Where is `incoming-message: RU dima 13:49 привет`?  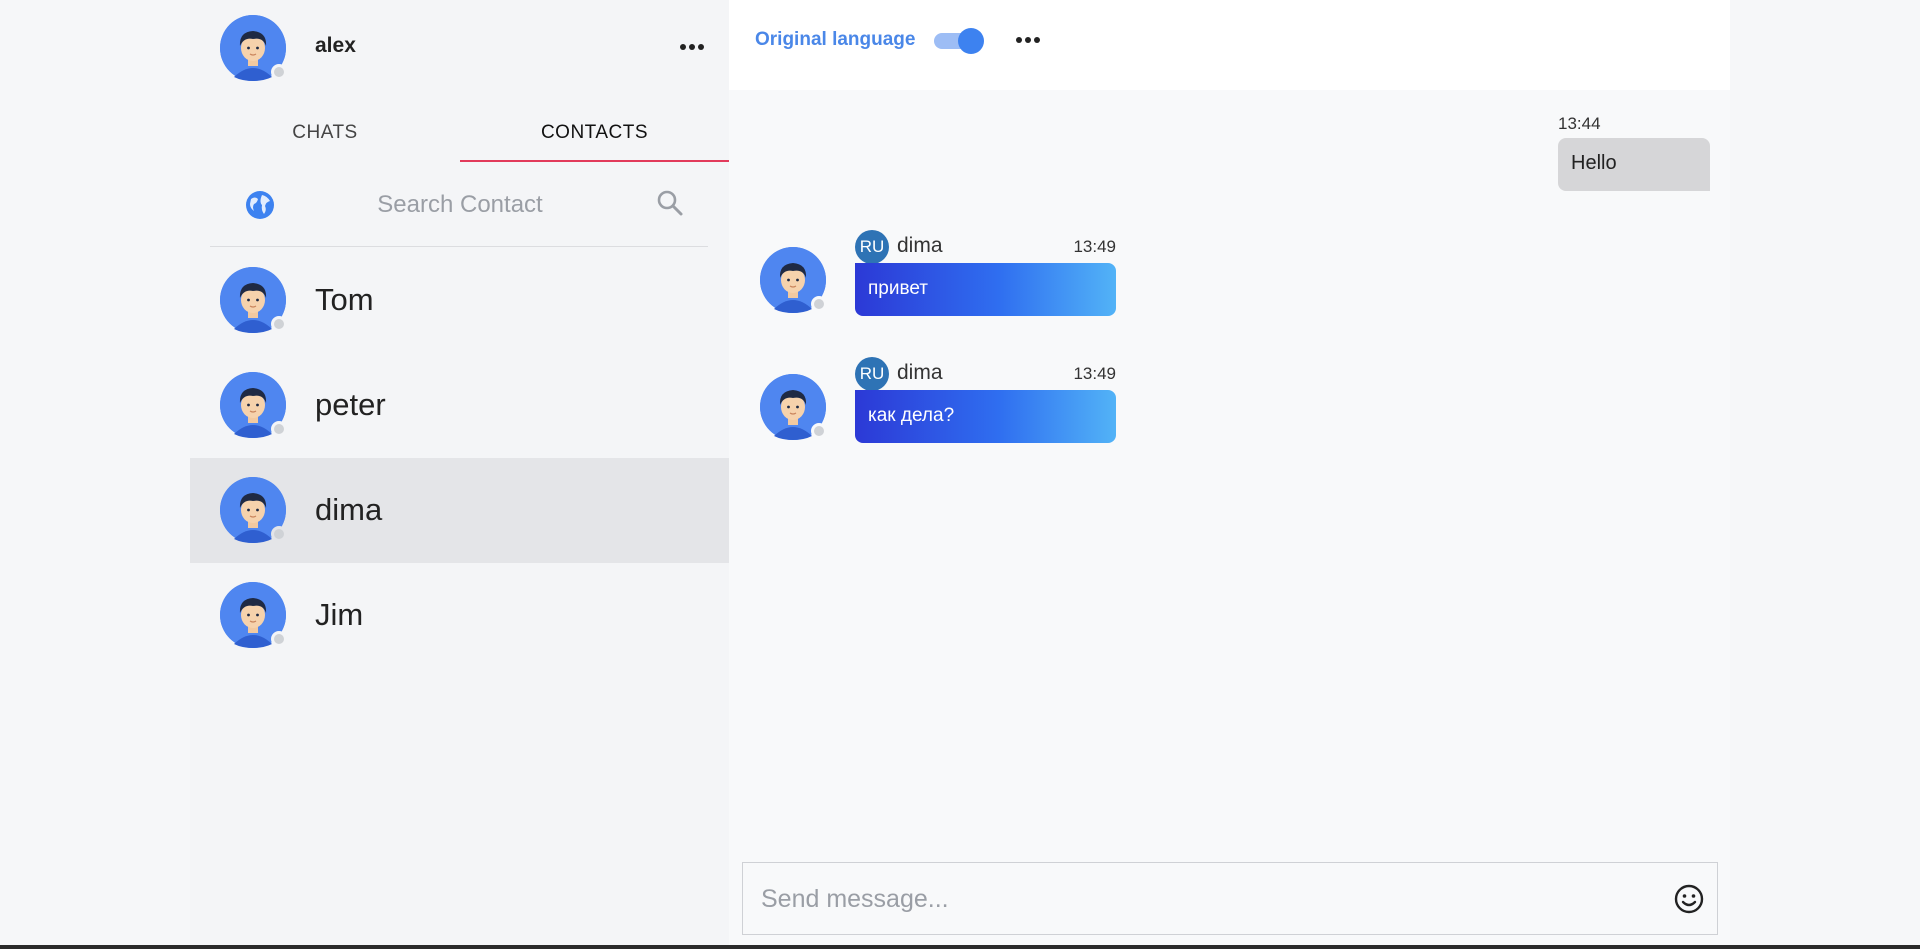 incoming-message: RU dima 13:49 привет is located at coordinates (1029, 280).